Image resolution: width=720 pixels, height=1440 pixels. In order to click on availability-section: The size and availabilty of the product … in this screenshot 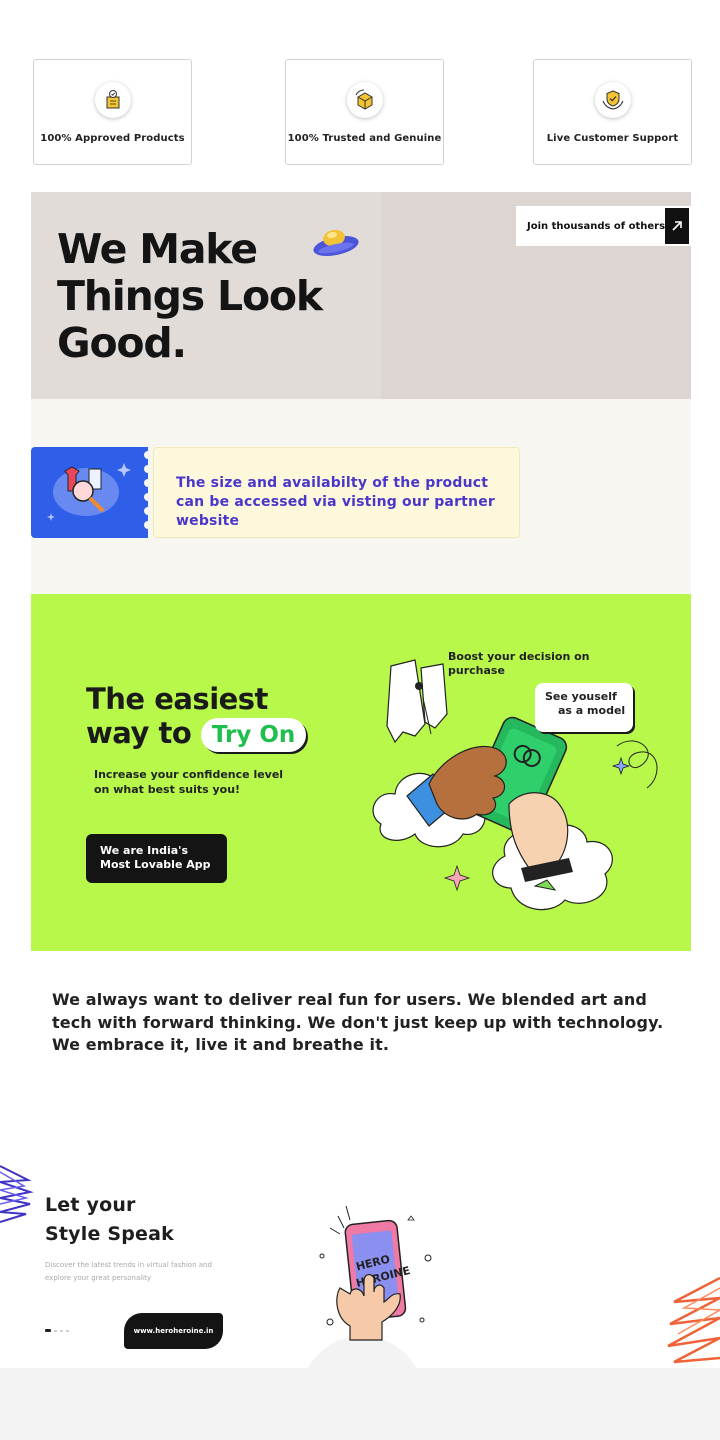, I will do `click(361, 496)`.